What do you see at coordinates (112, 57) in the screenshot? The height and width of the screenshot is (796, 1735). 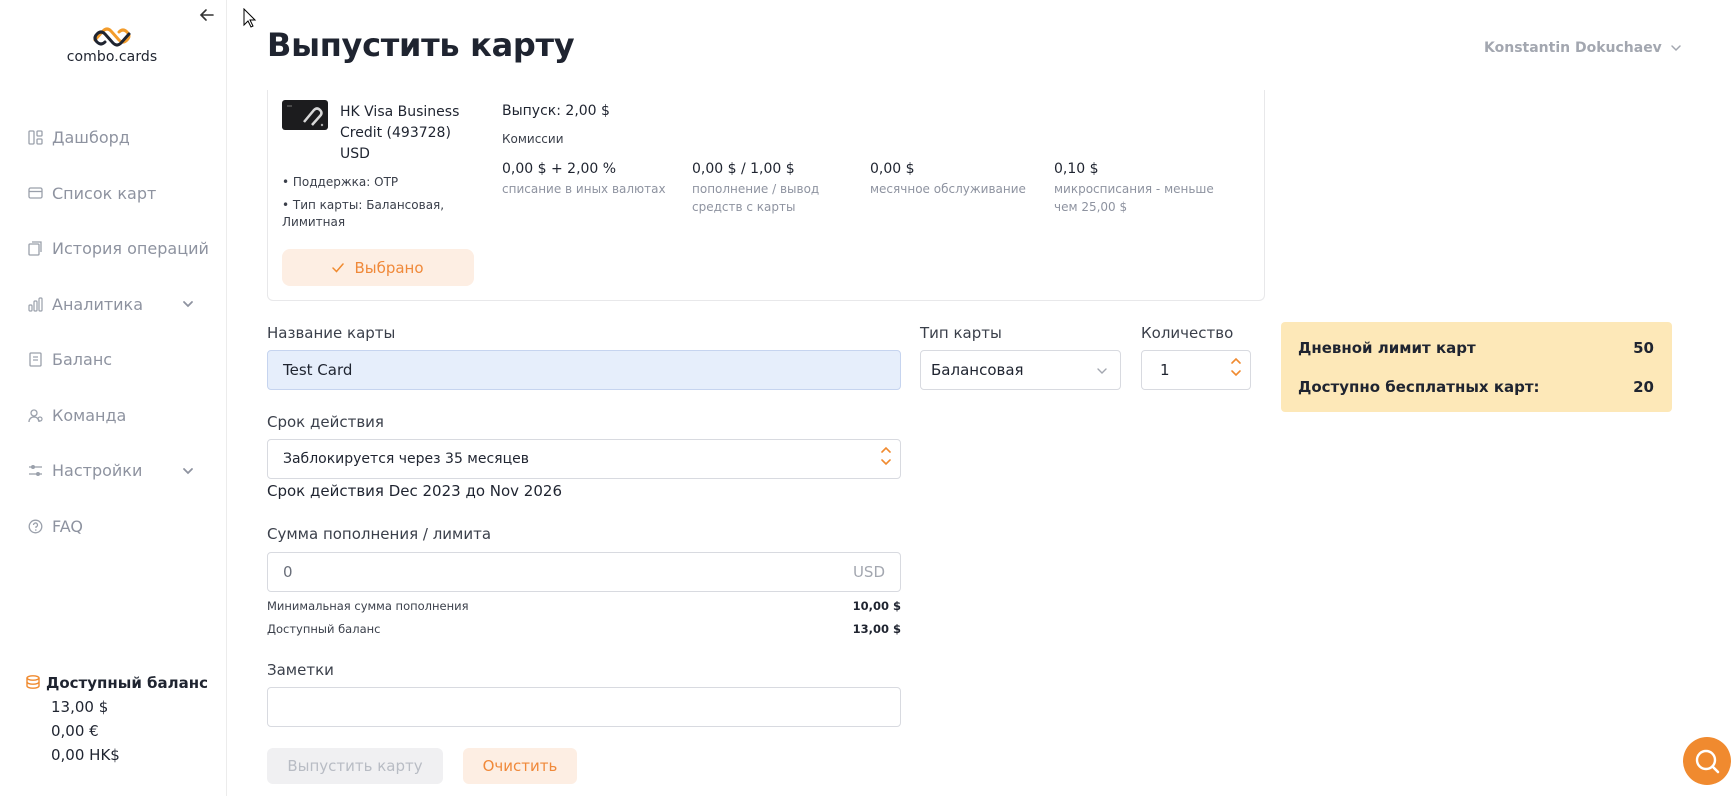 I see `logo-text: combo.cards` at bounding box center [112, 57].